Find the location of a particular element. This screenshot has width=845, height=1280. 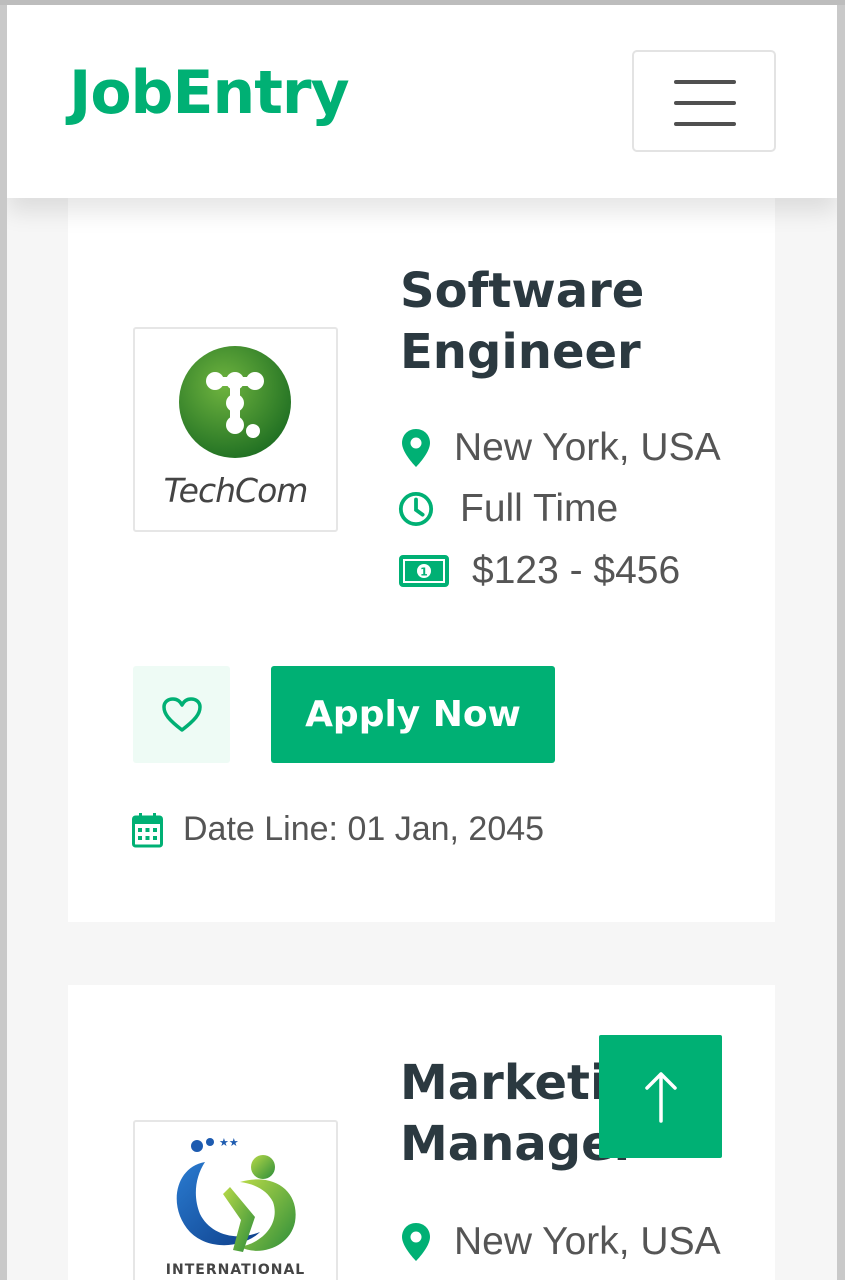

international-logo-icon: ★★ is located at coordinates (236, 1194).